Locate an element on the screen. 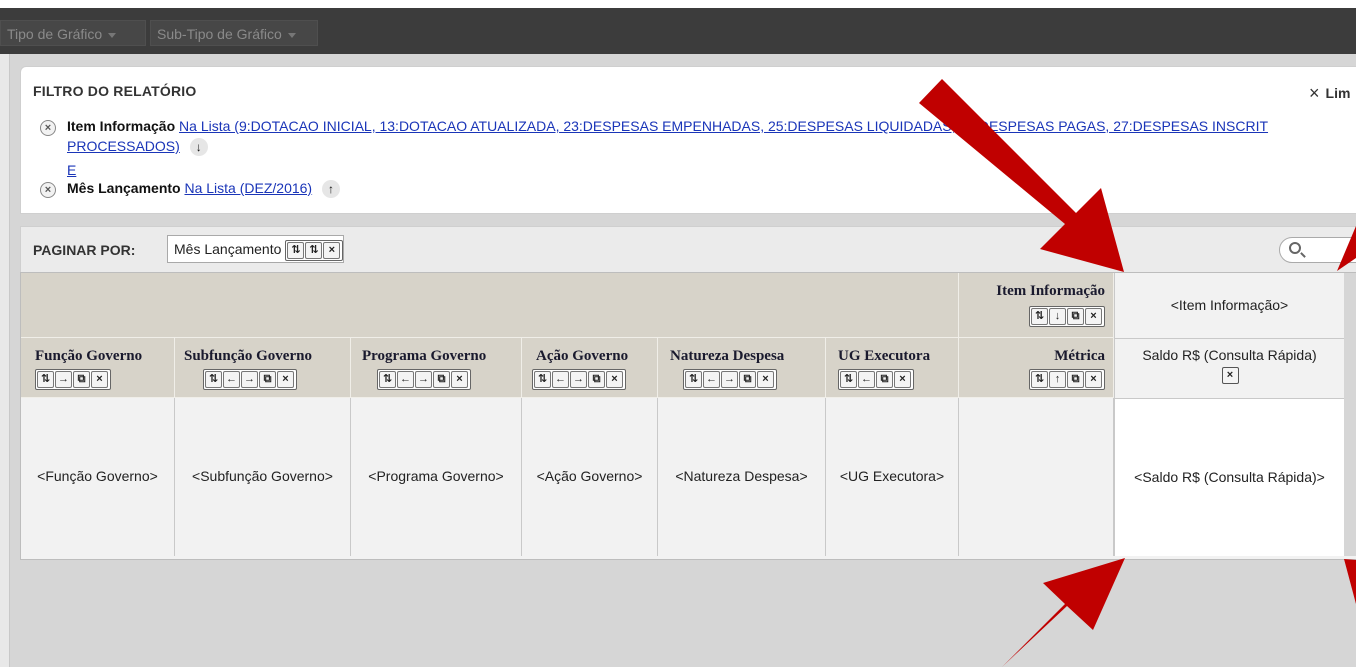  filter-item2-label: Mês Lançamento is located at coordinates (124, 188).